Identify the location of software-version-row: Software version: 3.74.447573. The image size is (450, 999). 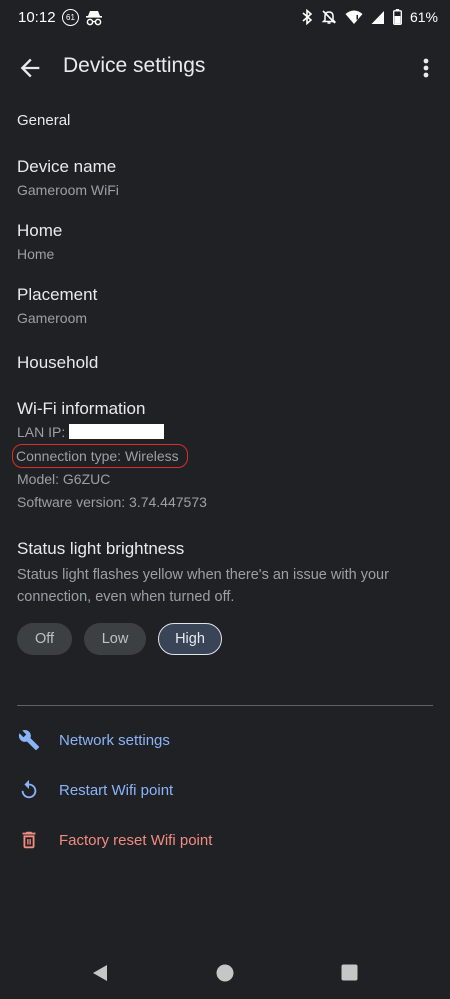
(112, 501).